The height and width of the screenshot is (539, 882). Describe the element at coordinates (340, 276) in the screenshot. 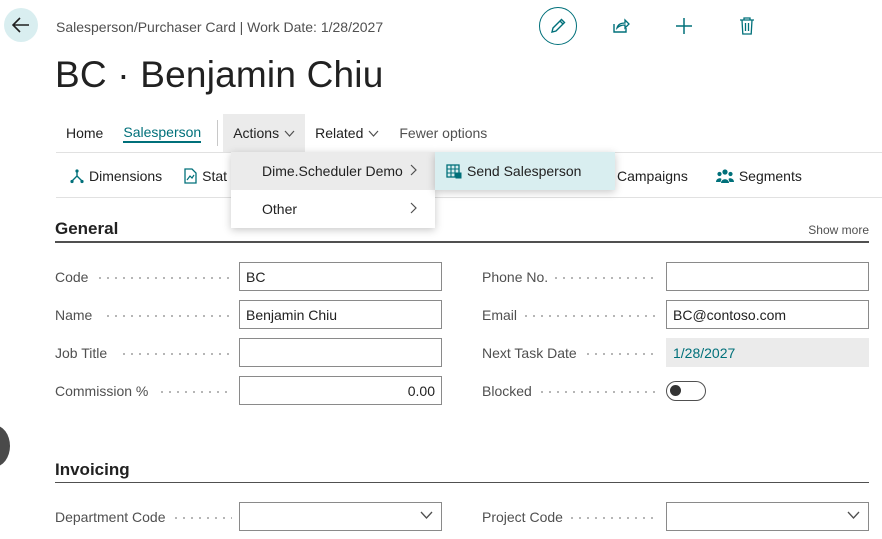

I see `code-field: BC` at that location.